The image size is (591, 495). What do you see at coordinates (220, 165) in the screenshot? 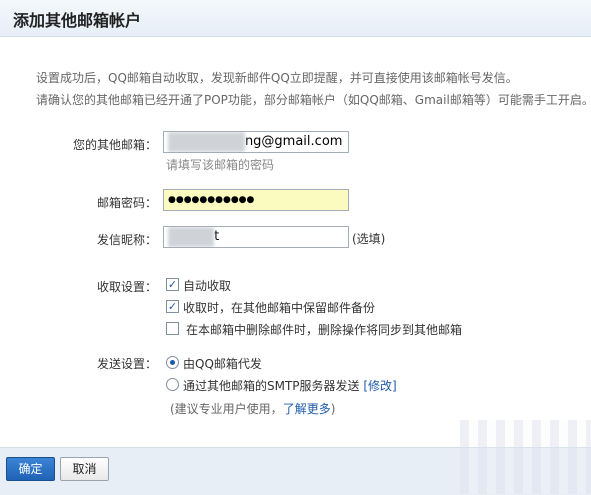
I see `email-hint: 请填写该邮箱的密码` at bounding box center [220, 165].